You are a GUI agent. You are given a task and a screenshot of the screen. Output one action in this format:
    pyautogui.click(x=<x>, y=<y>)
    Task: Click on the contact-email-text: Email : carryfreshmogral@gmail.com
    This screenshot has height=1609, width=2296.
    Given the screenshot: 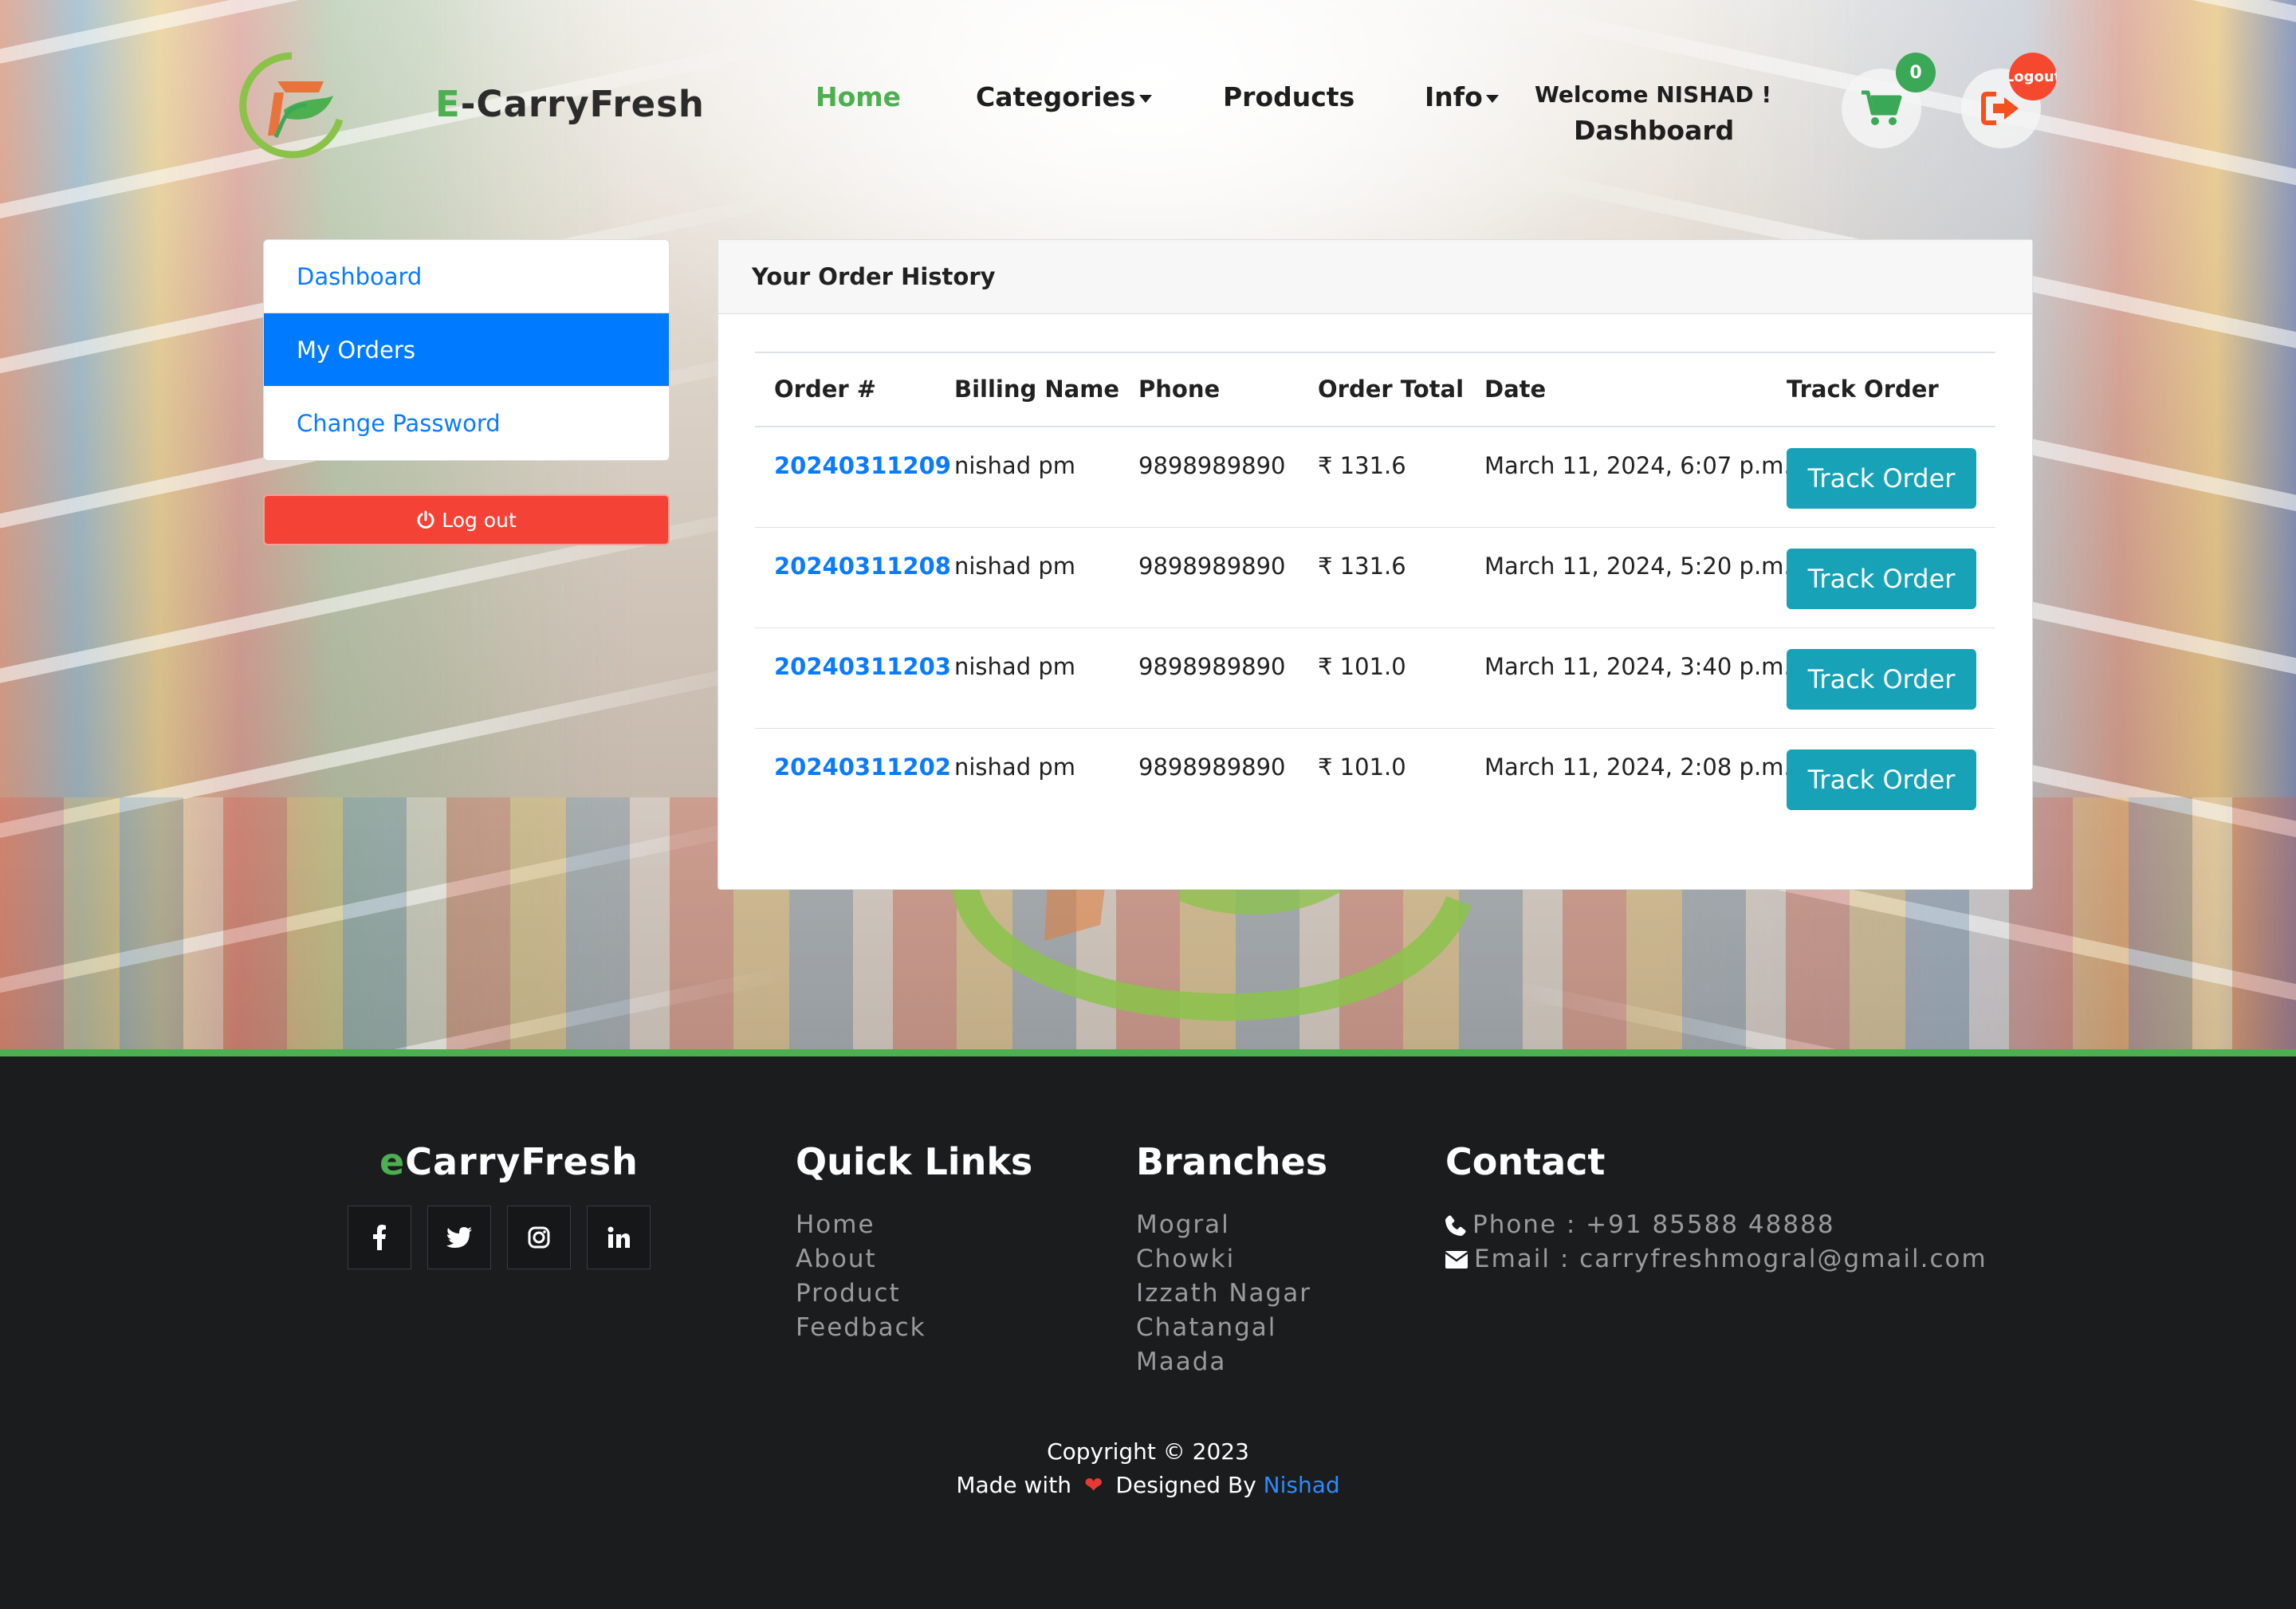 What is the action you would take?
    pyautogui.click(x=1730, y=1259)
    